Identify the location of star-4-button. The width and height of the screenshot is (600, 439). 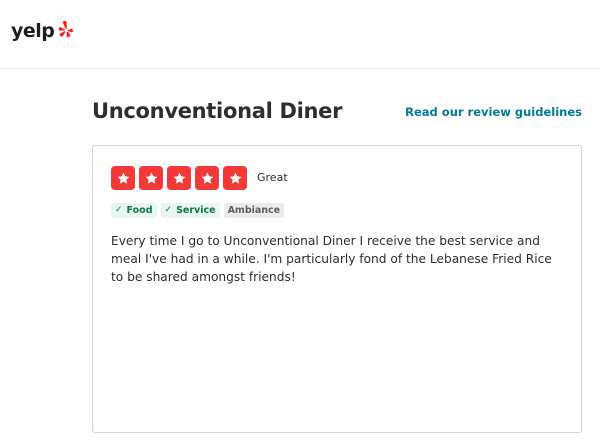
(207, 178).